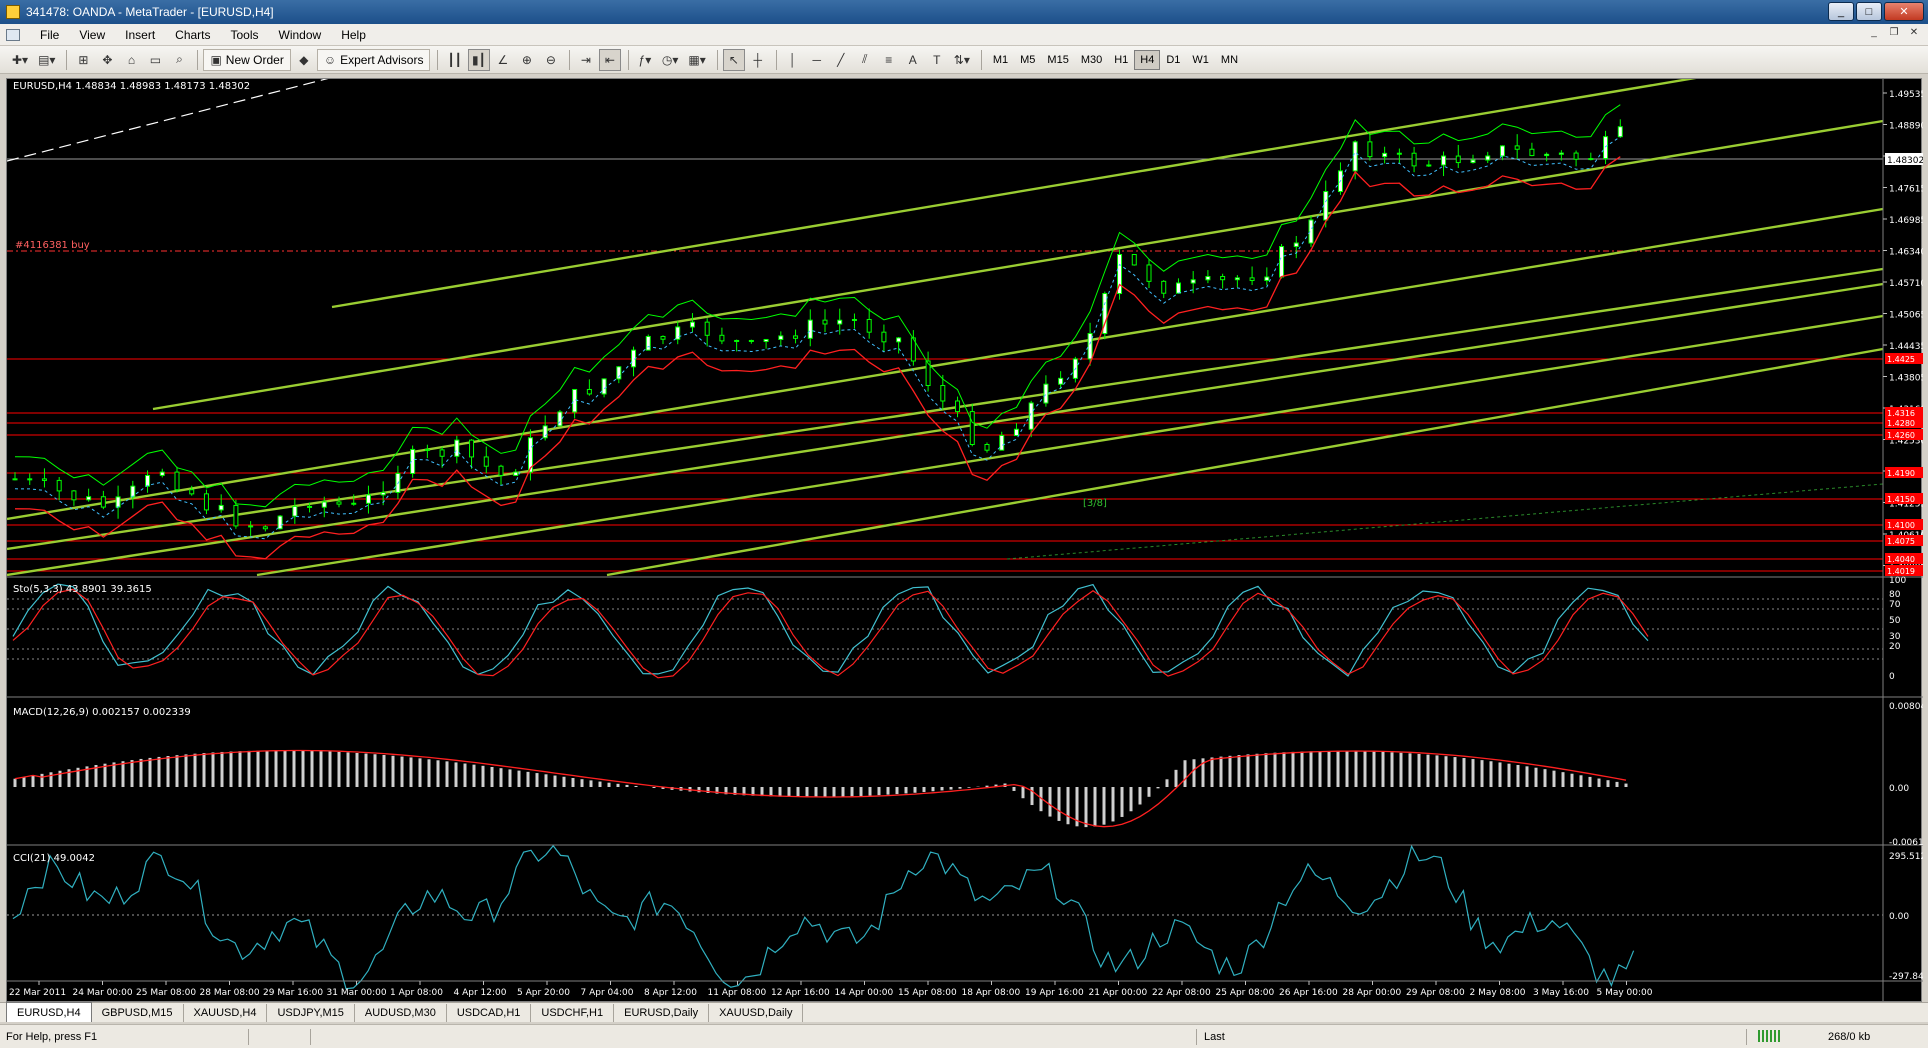 The height and width of the screenshot is (1048, 1928). What do you see at coordinates (889, 60) in the screenshot?
I see `fibonacci-icon: ≡` at bounding box center [889, 60].